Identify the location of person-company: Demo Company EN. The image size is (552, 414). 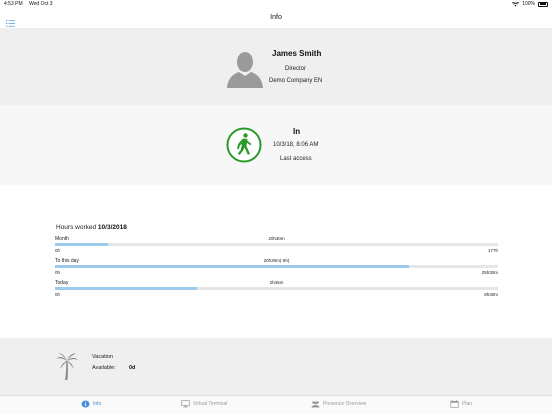
(296, 81).